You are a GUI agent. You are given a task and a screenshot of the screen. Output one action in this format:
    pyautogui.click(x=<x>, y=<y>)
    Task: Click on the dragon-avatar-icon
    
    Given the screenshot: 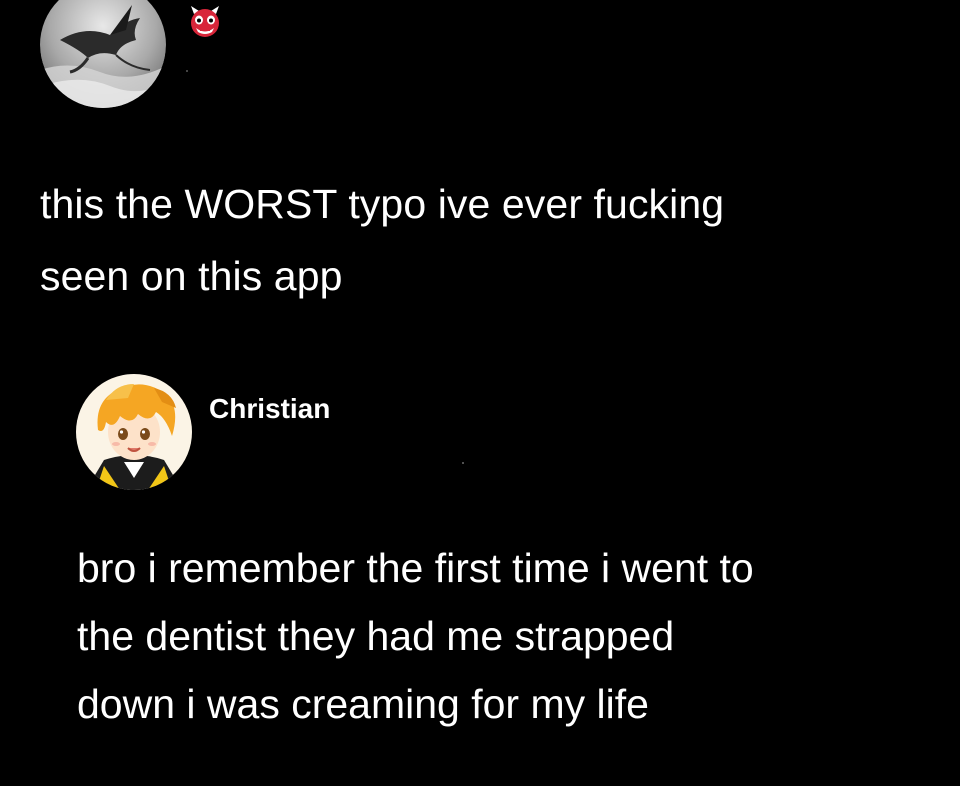 What is the action you would take?
    pyautogui.click(x=103, y=54)
    